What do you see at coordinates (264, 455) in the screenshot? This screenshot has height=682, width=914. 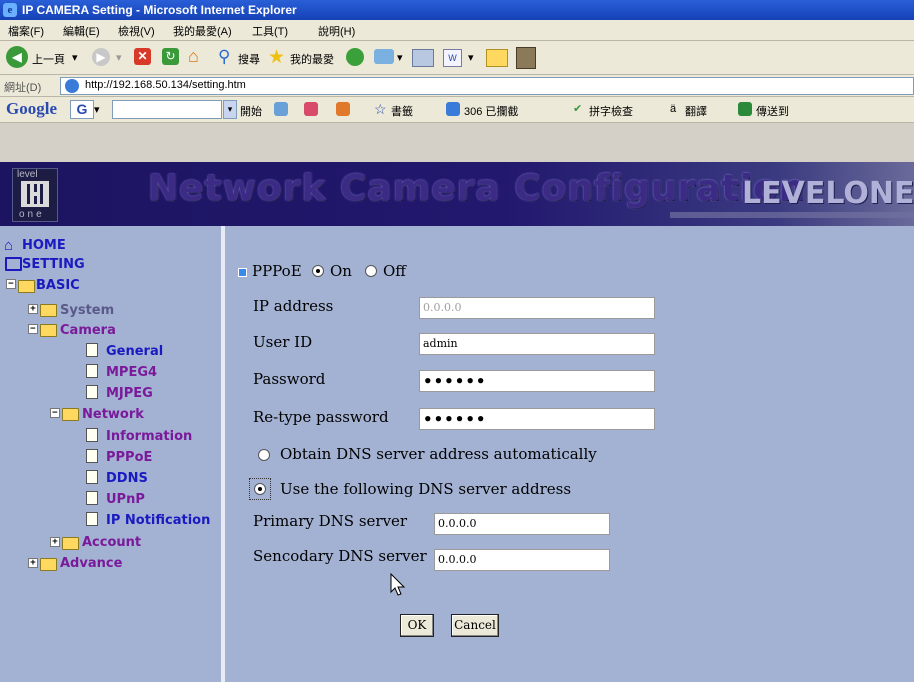 I see `dns-auto-radio` at bounding box center [264, 455].